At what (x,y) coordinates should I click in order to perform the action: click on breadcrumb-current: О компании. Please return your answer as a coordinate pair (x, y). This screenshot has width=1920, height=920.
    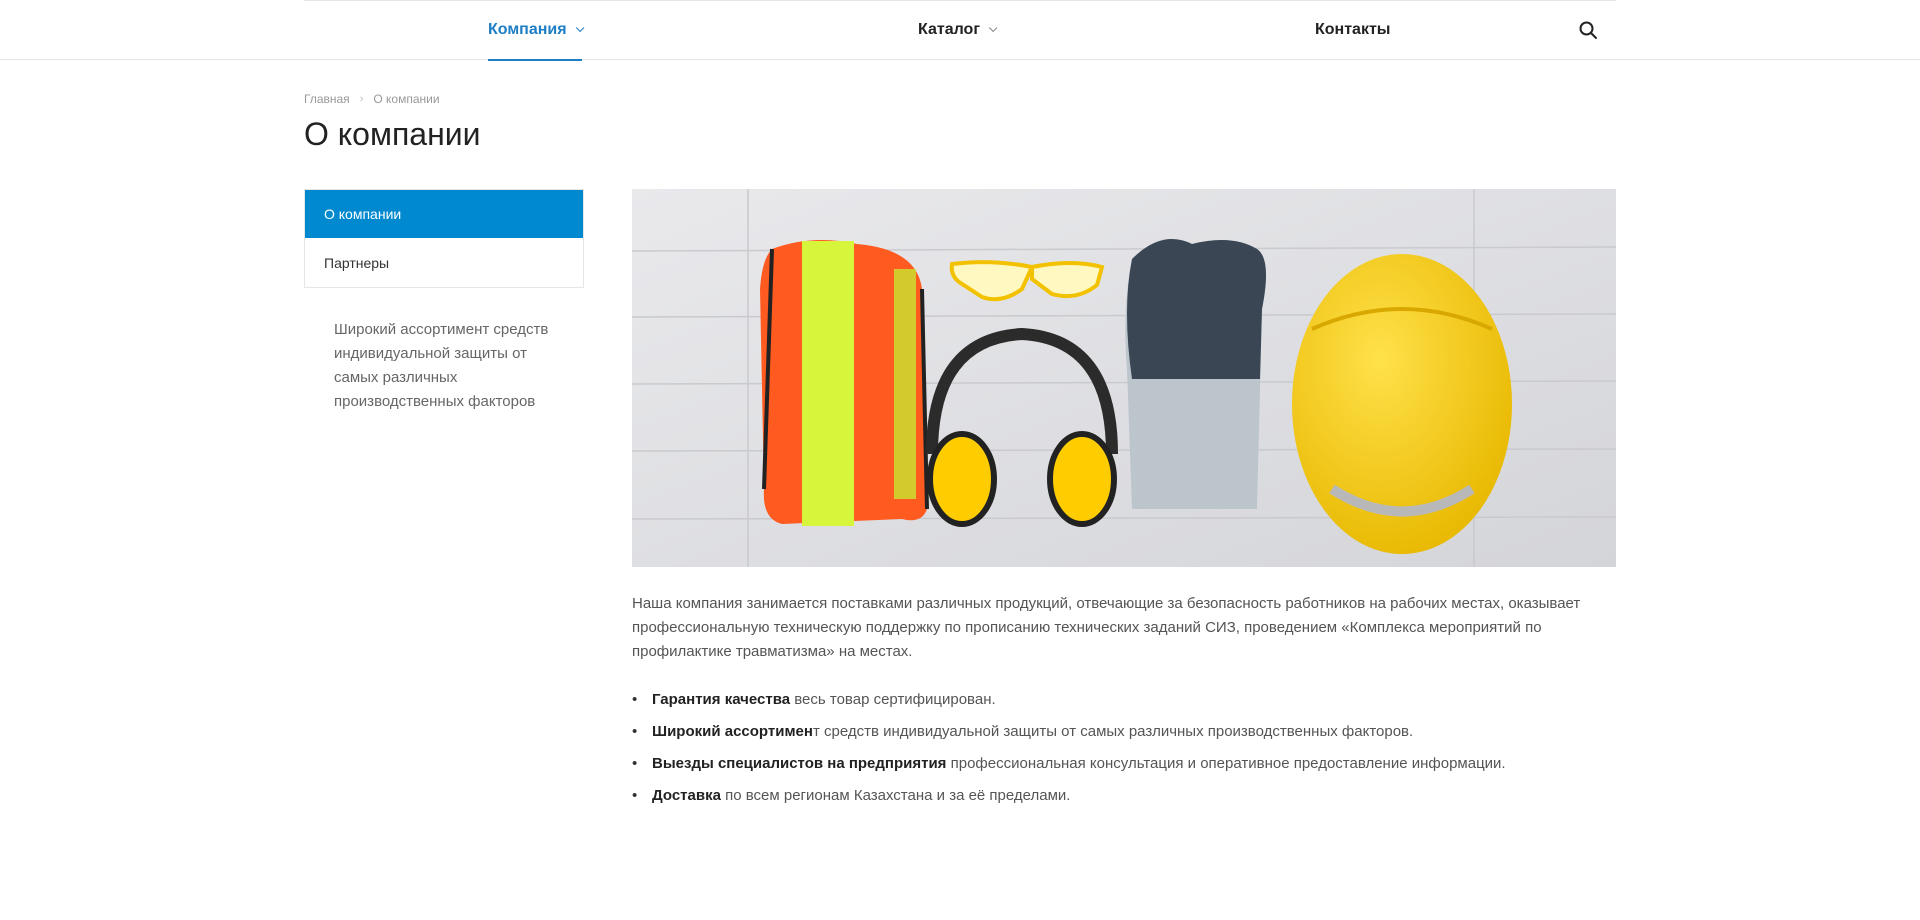
    Looking at the image, I should click on (406, 99).